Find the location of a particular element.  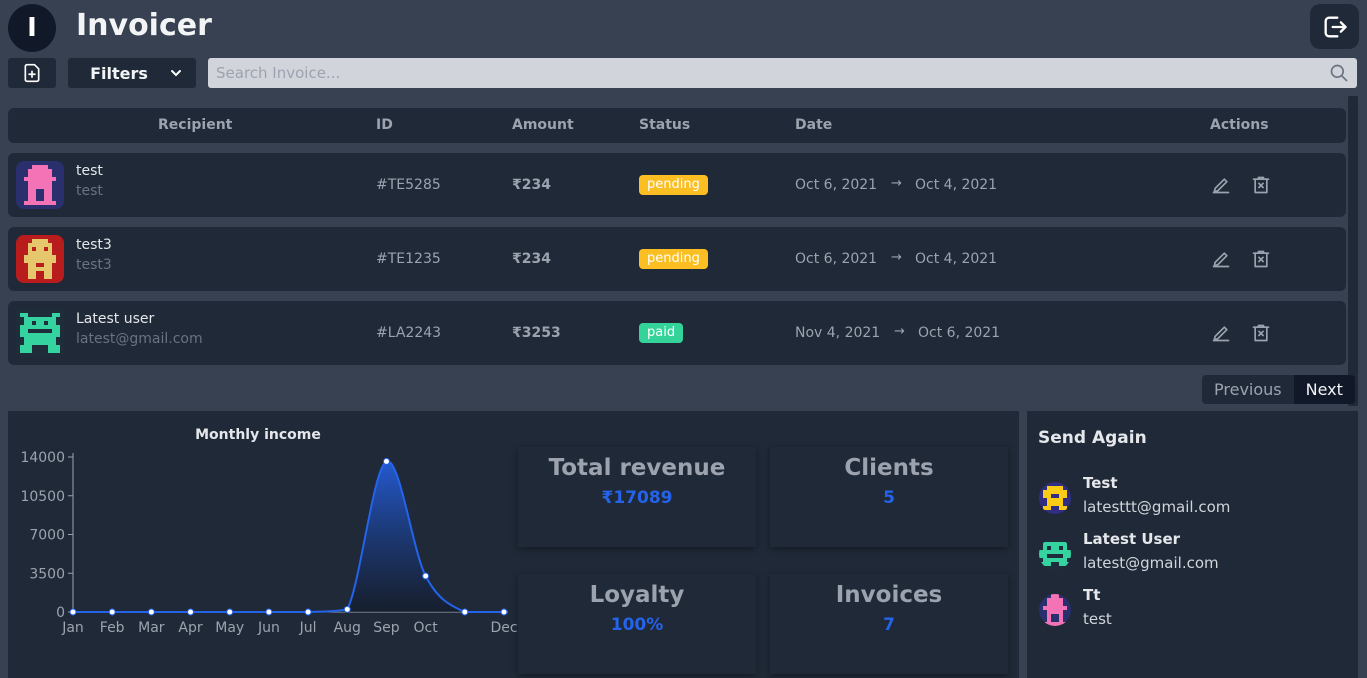

recipient-email: test is located at coordinates (89, 191).